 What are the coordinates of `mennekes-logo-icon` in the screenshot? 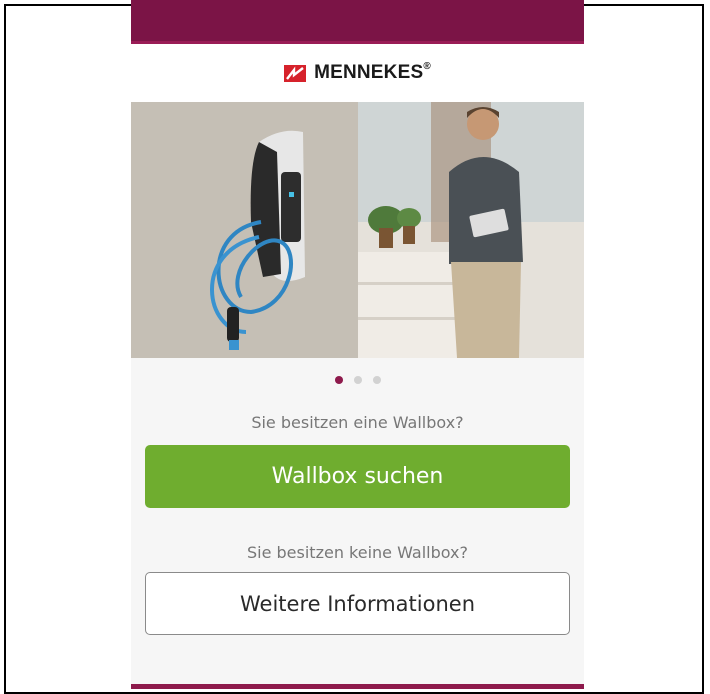 It's located at (295, 73).